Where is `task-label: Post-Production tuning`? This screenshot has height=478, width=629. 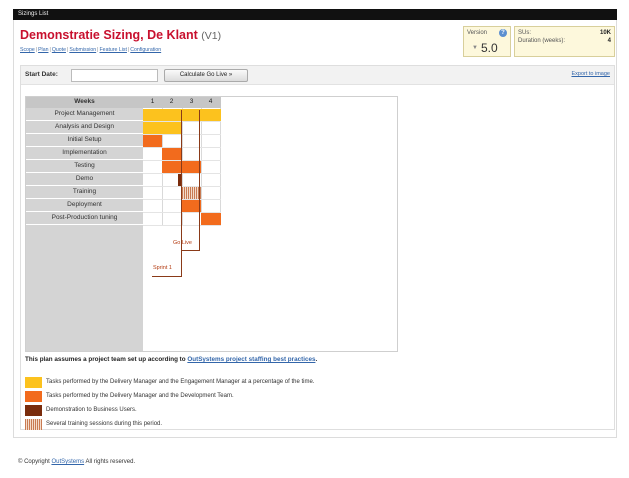
task-label: Post-Production tuning is located at coordinates (84, 218).